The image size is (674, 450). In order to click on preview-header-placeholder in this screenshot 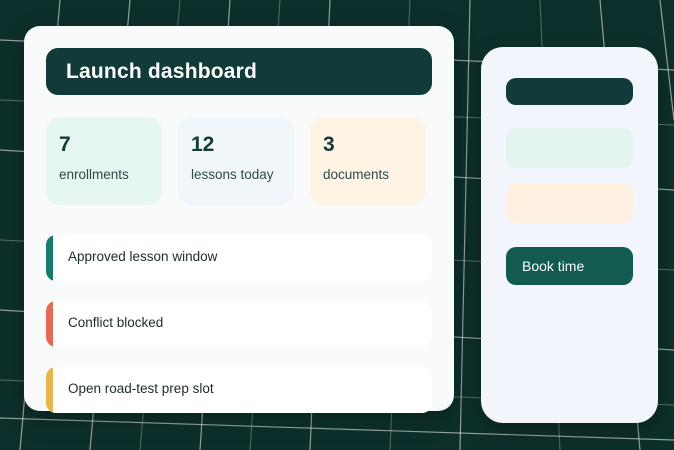, I will do `click(569, 91)`.